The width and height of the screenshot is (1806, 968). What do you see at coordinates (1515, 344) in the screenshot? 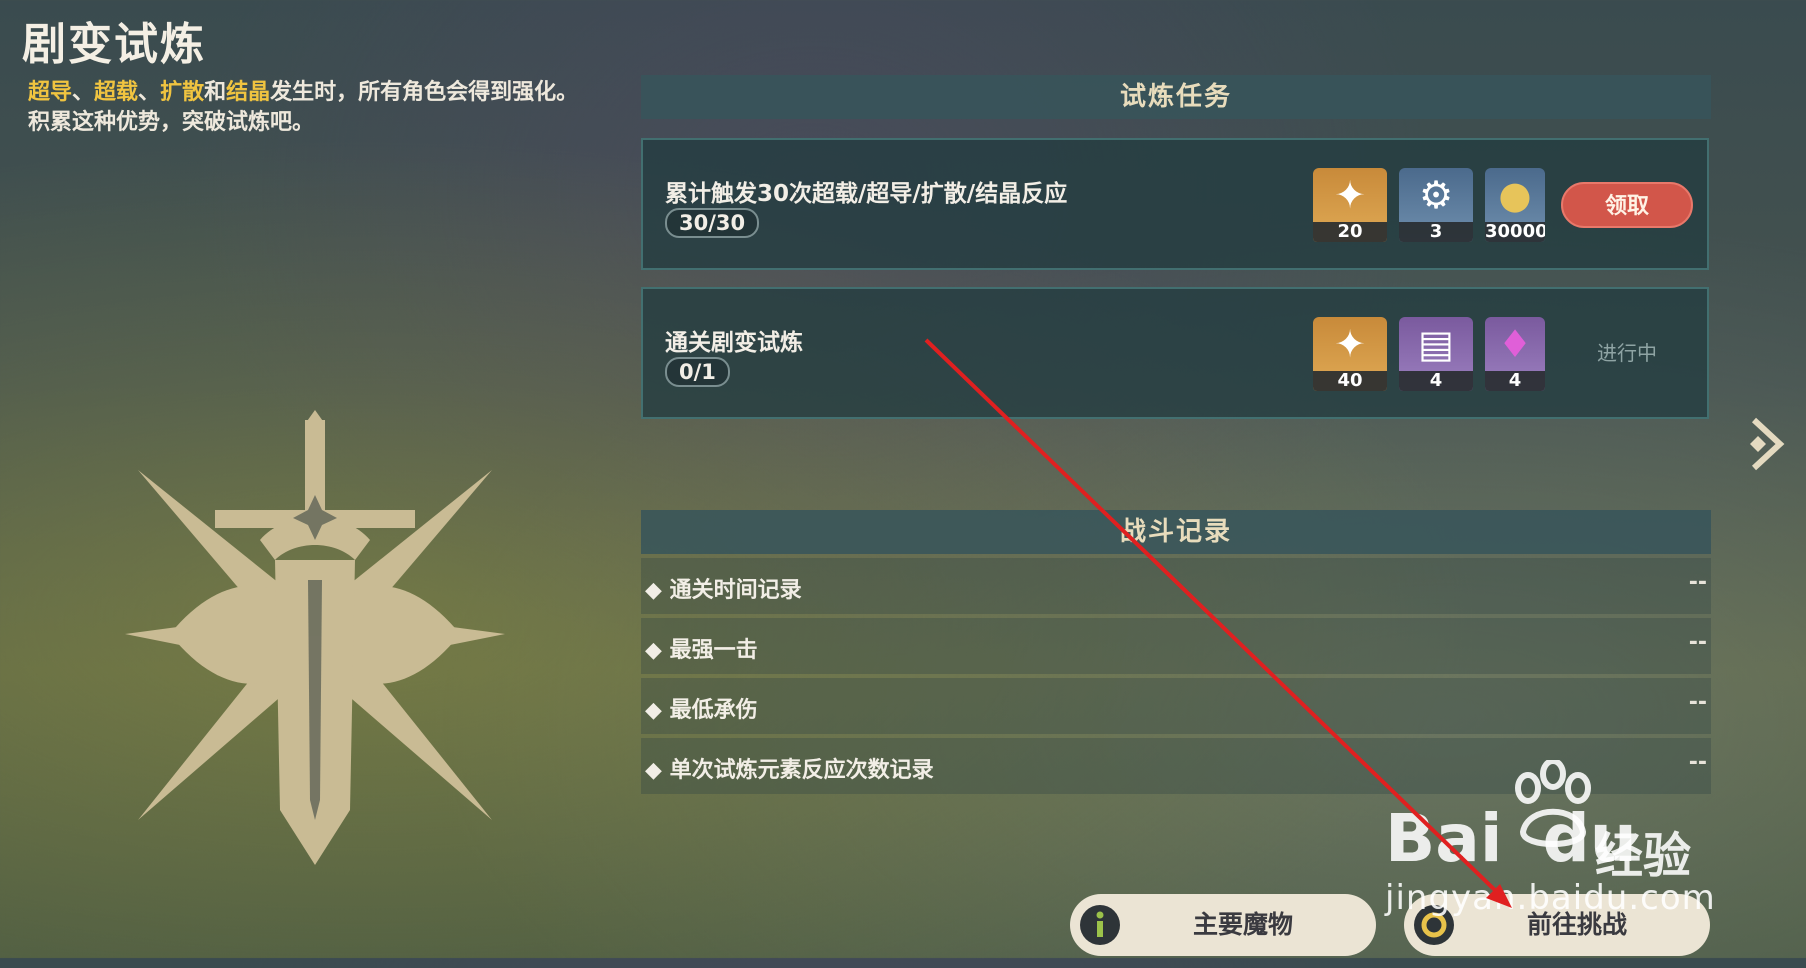
I see `crystal-icon: ♦` at bounding box center [1515, 344].